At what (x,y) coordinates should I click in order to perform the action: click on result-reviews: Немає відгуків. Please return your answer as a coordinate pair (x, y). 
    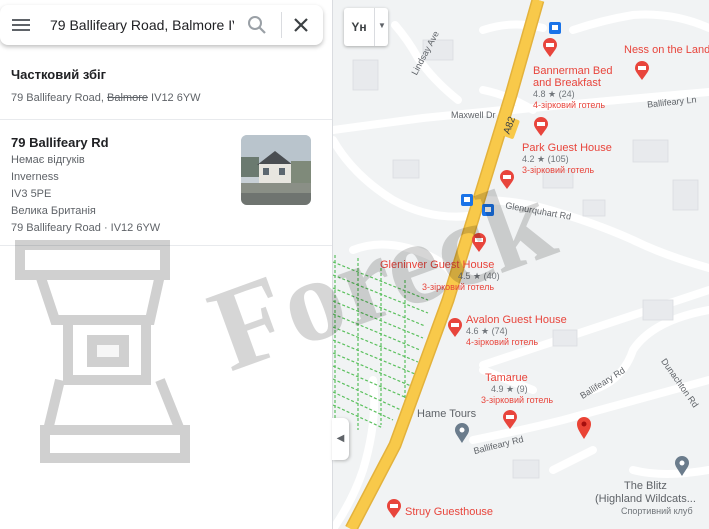
    Looking at the image, I should click on (48, 160).